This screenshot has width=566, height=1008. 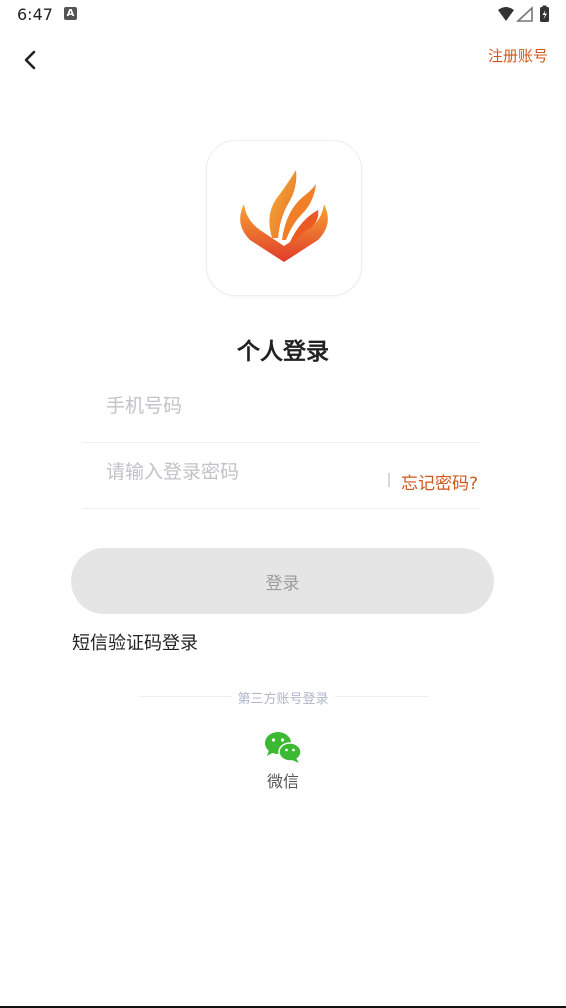 What do you see at coordinates (286, 406) in the screenshot?
I see `phone-input` at bounding box center [286, 406].